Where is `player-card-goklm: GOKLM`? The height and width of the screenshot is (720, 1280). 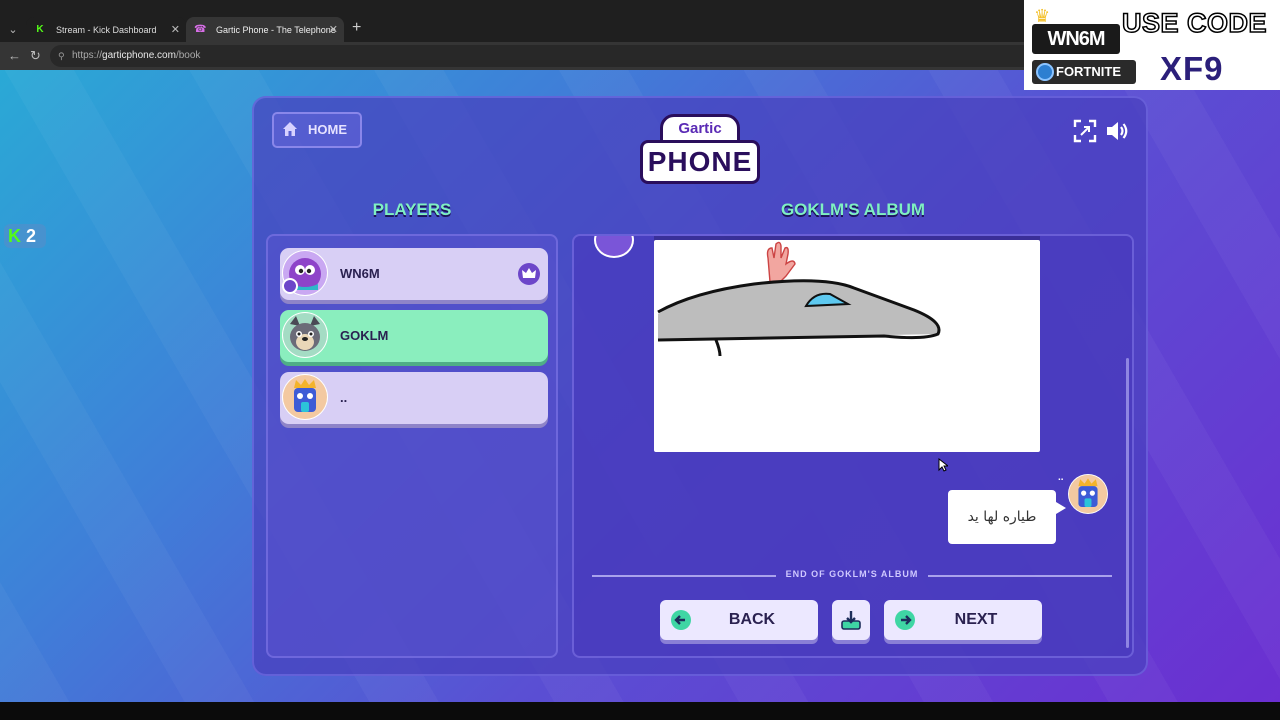 player-card-goklm: GOKLM is located at coordinates (414, 336).